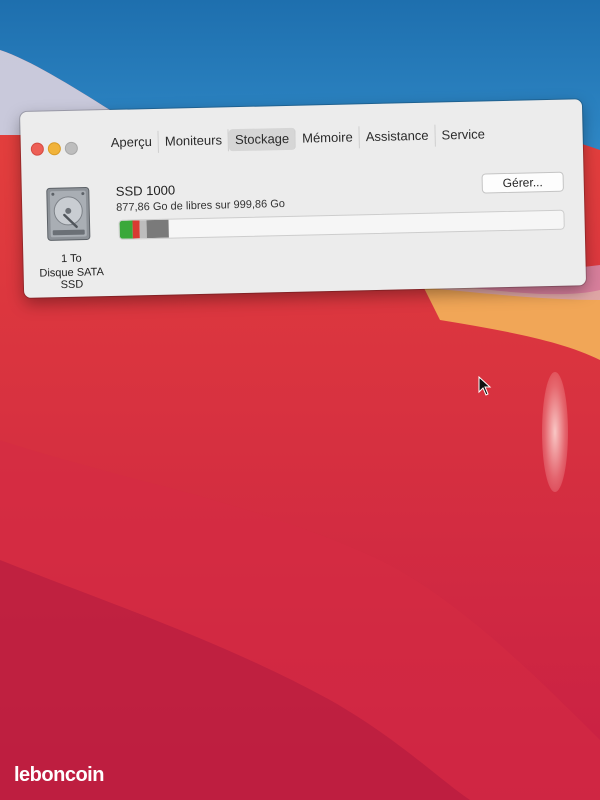  Describe the element at coordinates (59, 775) in the screenshot. I see `leboncoin-watermark: leboncoin` at that location.